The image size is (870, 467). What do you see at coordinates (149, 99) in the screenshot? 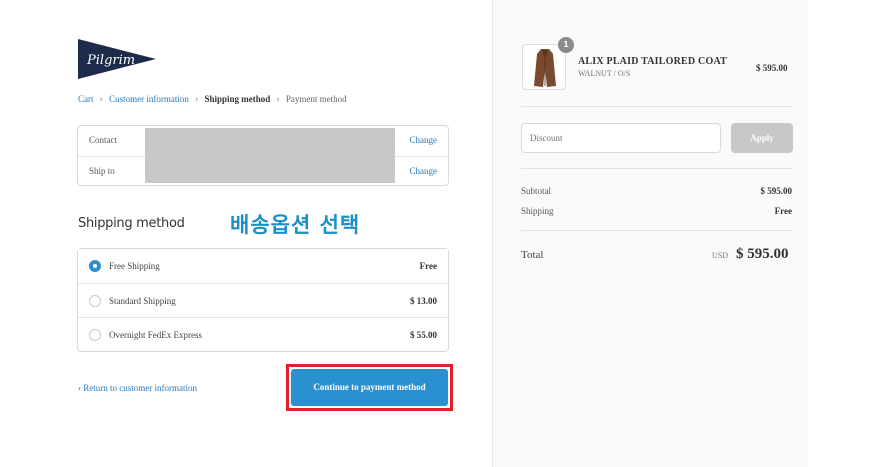
I see `breadcrumb-customer-information: Customer information` at bounding box center [149, 99].